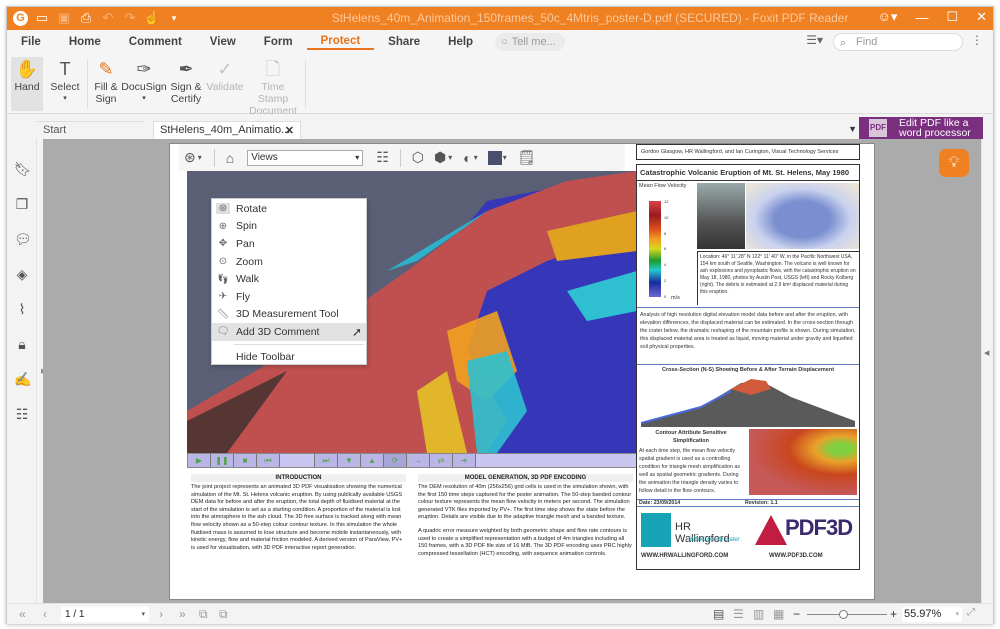 The image size is (1000, 629). Describe the element at coordinates (888, 17) in the screenshot. I see `account-icon: ☺▾` at that location.